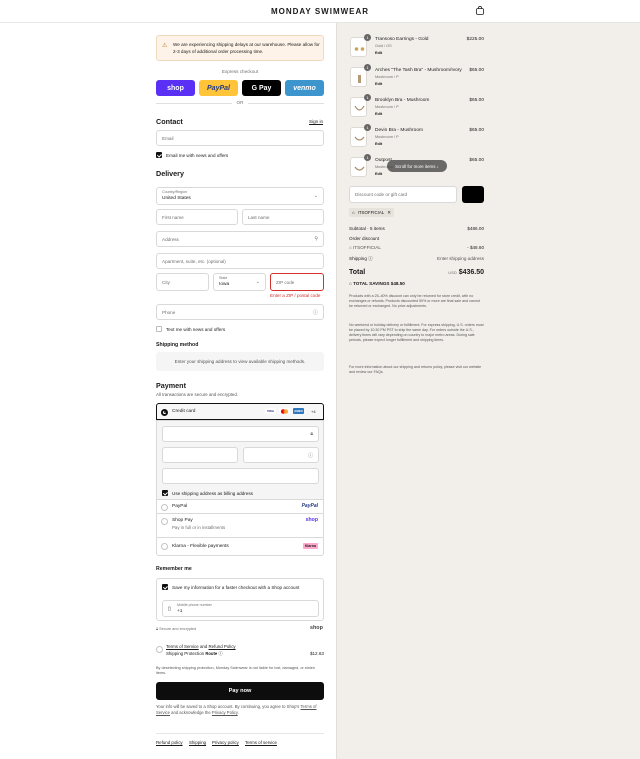  What do you see at coordinates (222, 646) in the screenshot?
I see `refund-policy-link: Refund Policy` at bounding box center [222, 646].